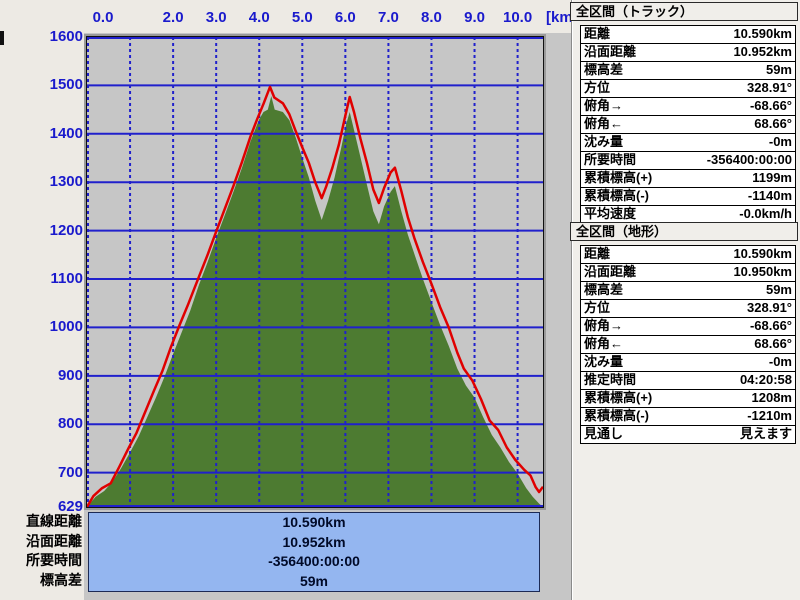 Image resolution: width=800 pixels, height=600 pixels. I want to click on x-axis-tick-label: 2.0, so click(173, 17).